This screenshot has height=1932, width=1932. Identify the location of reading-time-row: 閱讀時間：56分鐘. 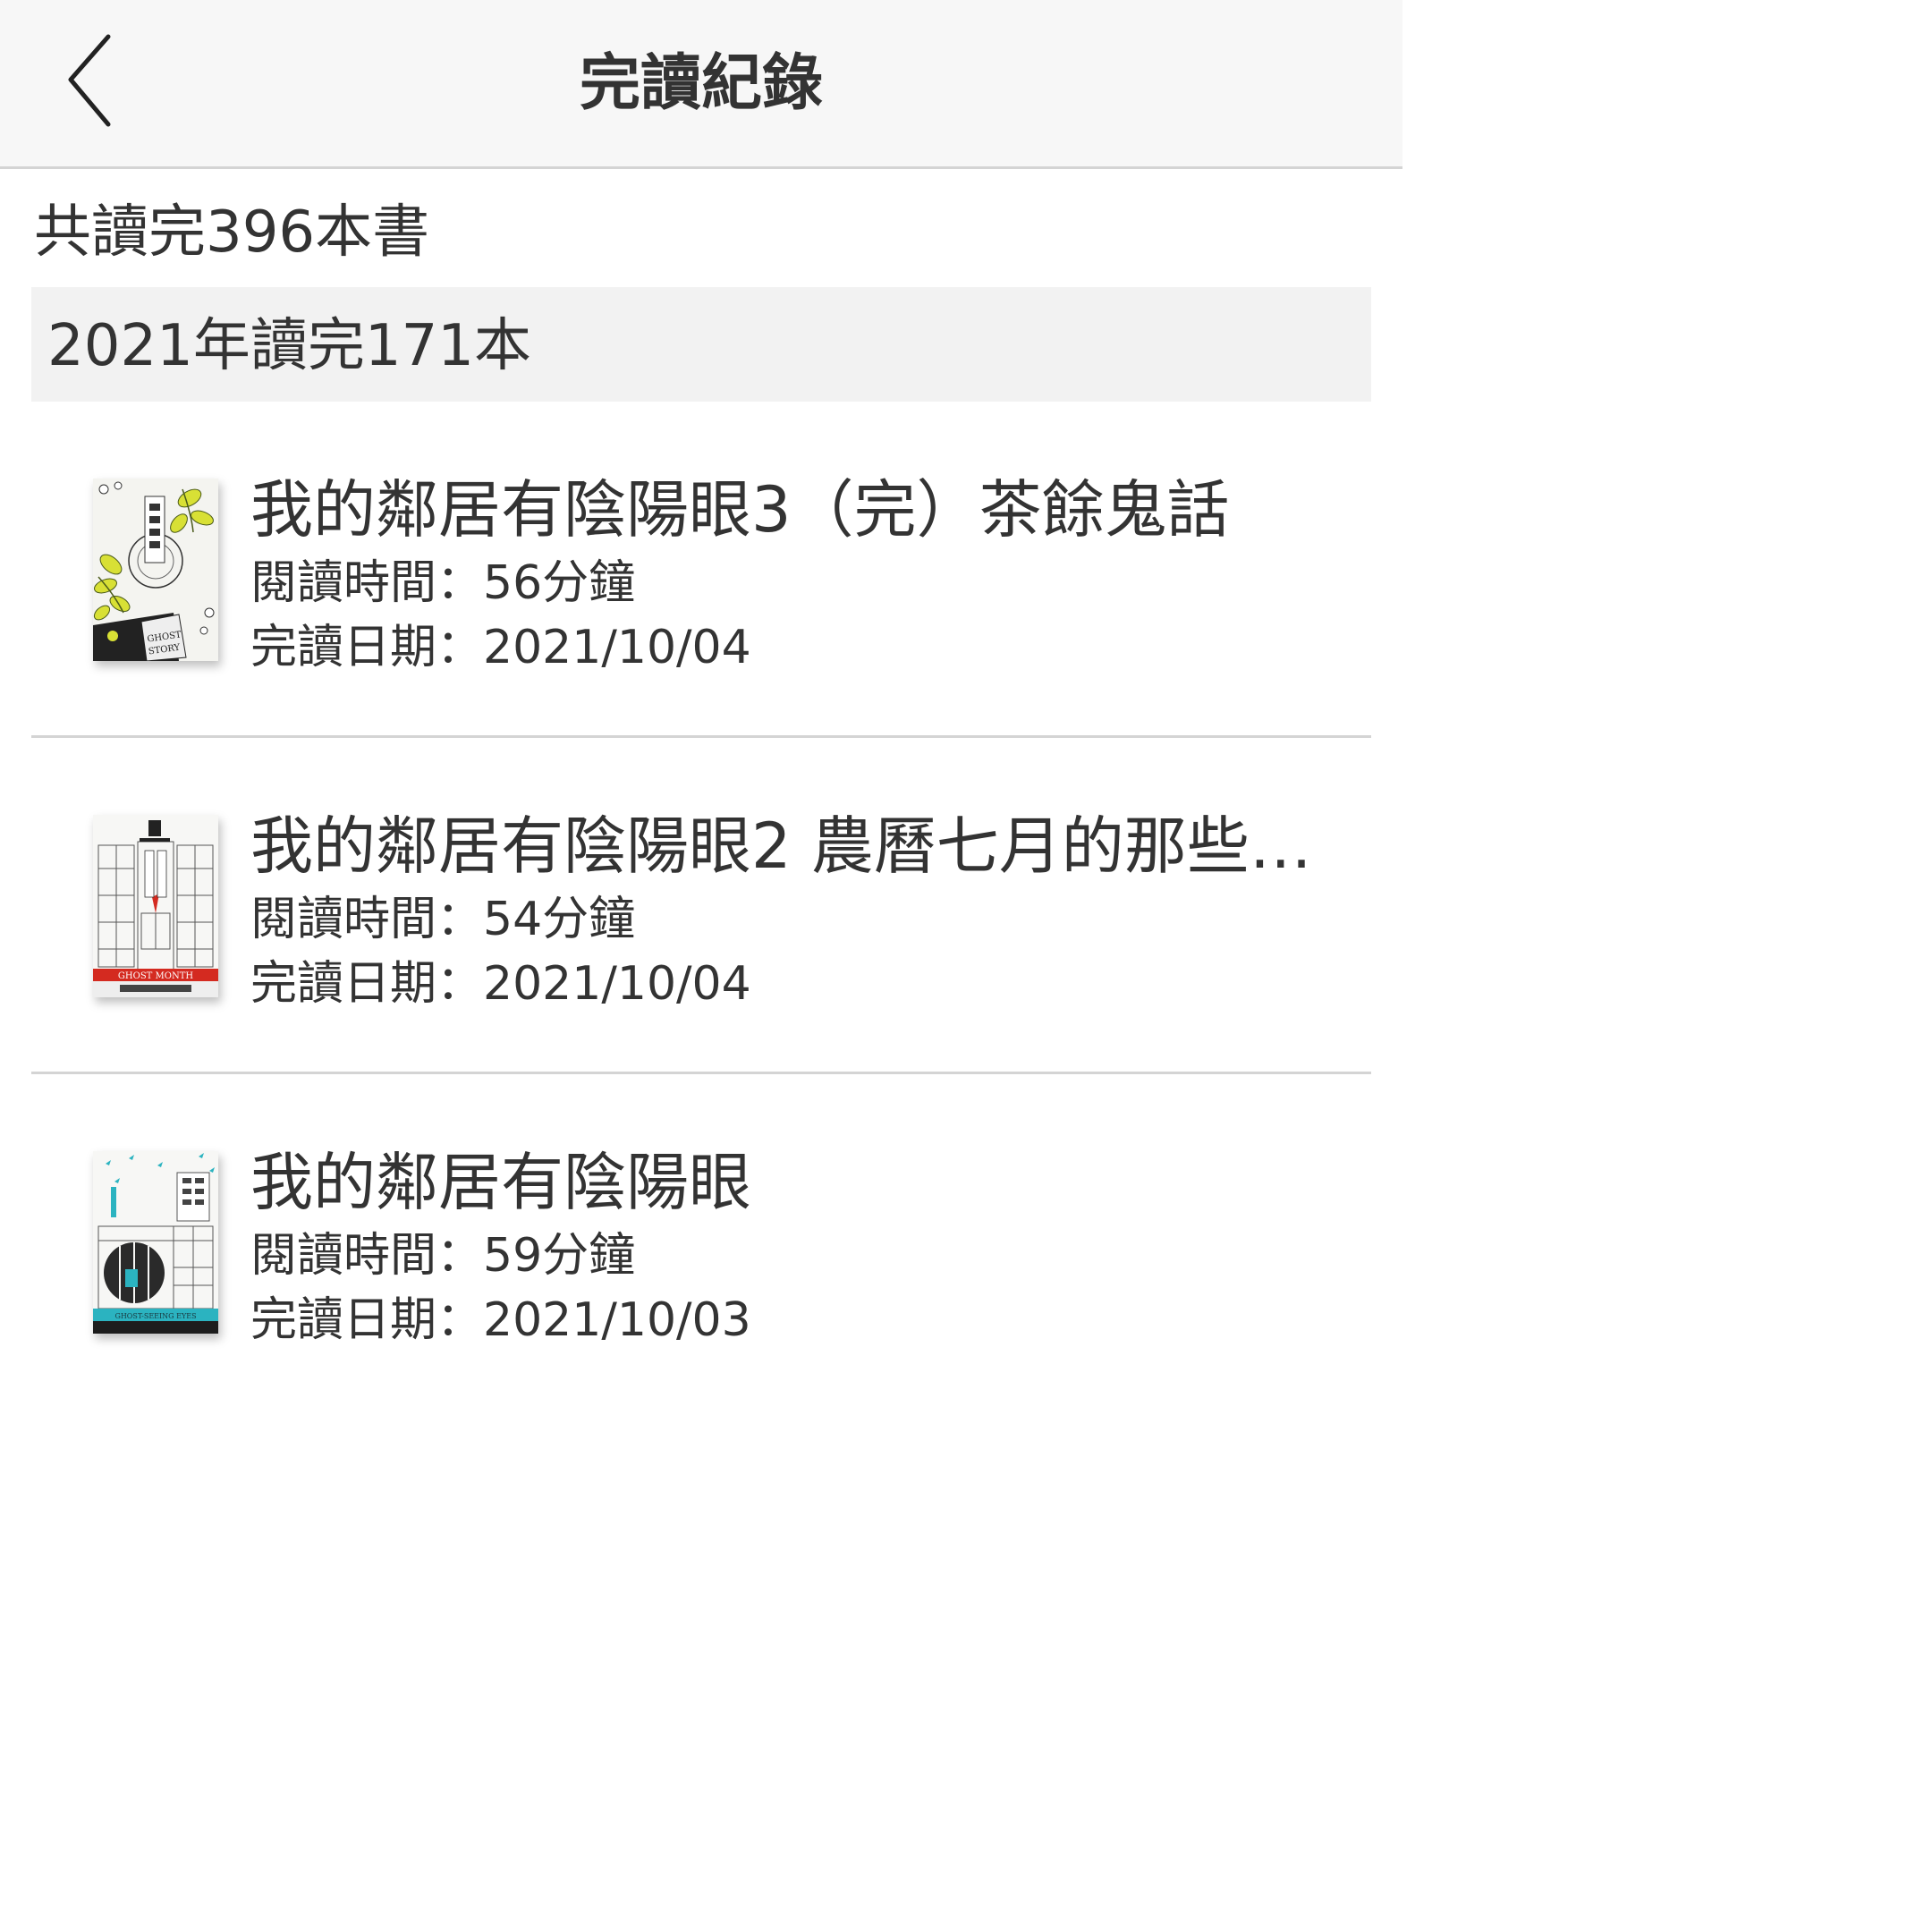
(442, 583).